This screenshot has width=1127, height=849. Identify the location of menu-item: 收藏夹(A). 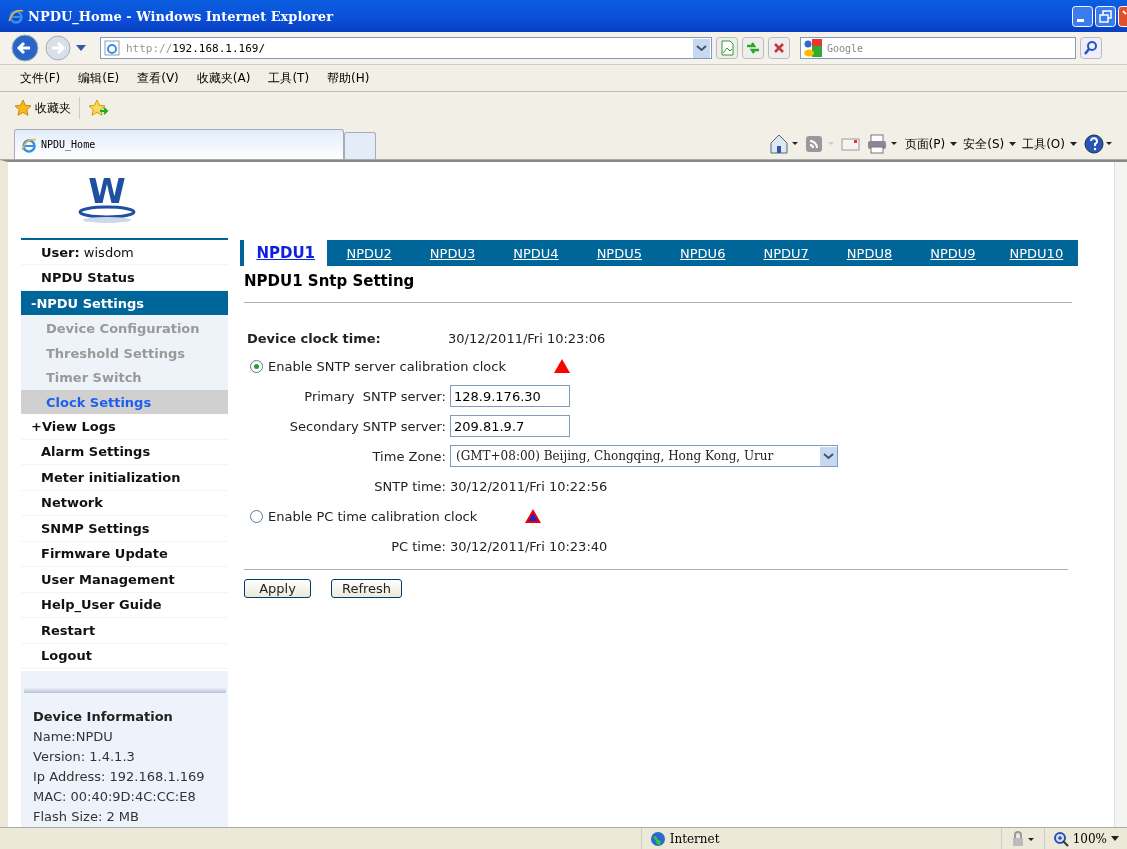
(223, 78).